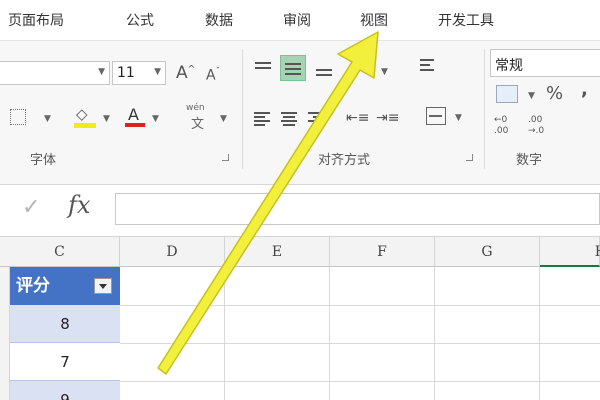 The image size is (600, 400). What do you see at coordinates (43, 160) in the screenshot?
I see `font-group-label: 字体` at bounding box center [43, 160].